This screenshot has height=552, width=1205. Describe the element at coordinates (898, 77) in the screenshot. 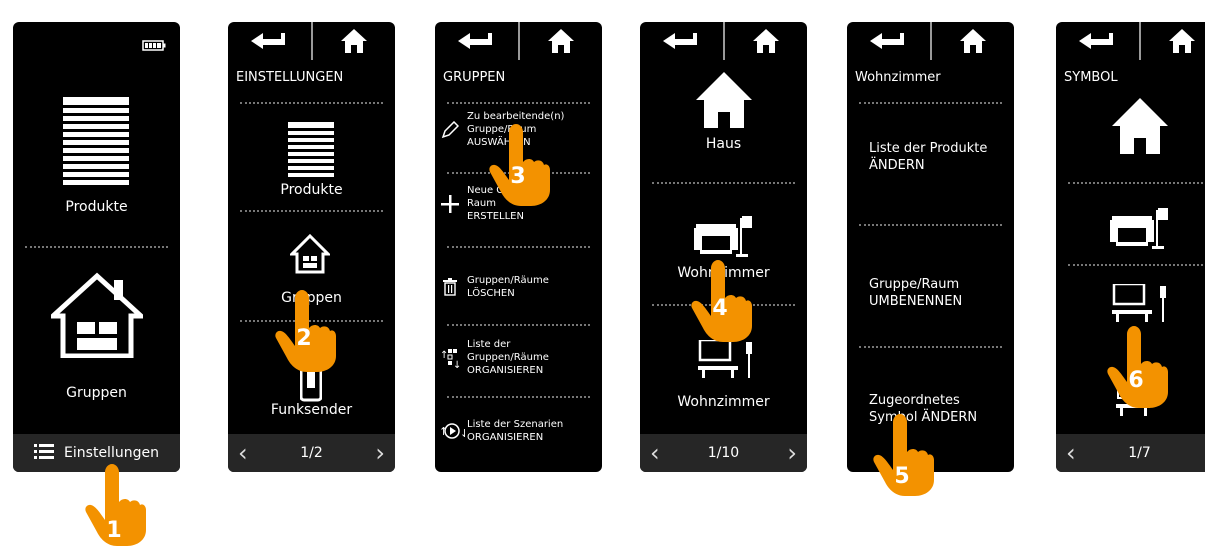

I see `page-title: Wohnzimmer` at that location.